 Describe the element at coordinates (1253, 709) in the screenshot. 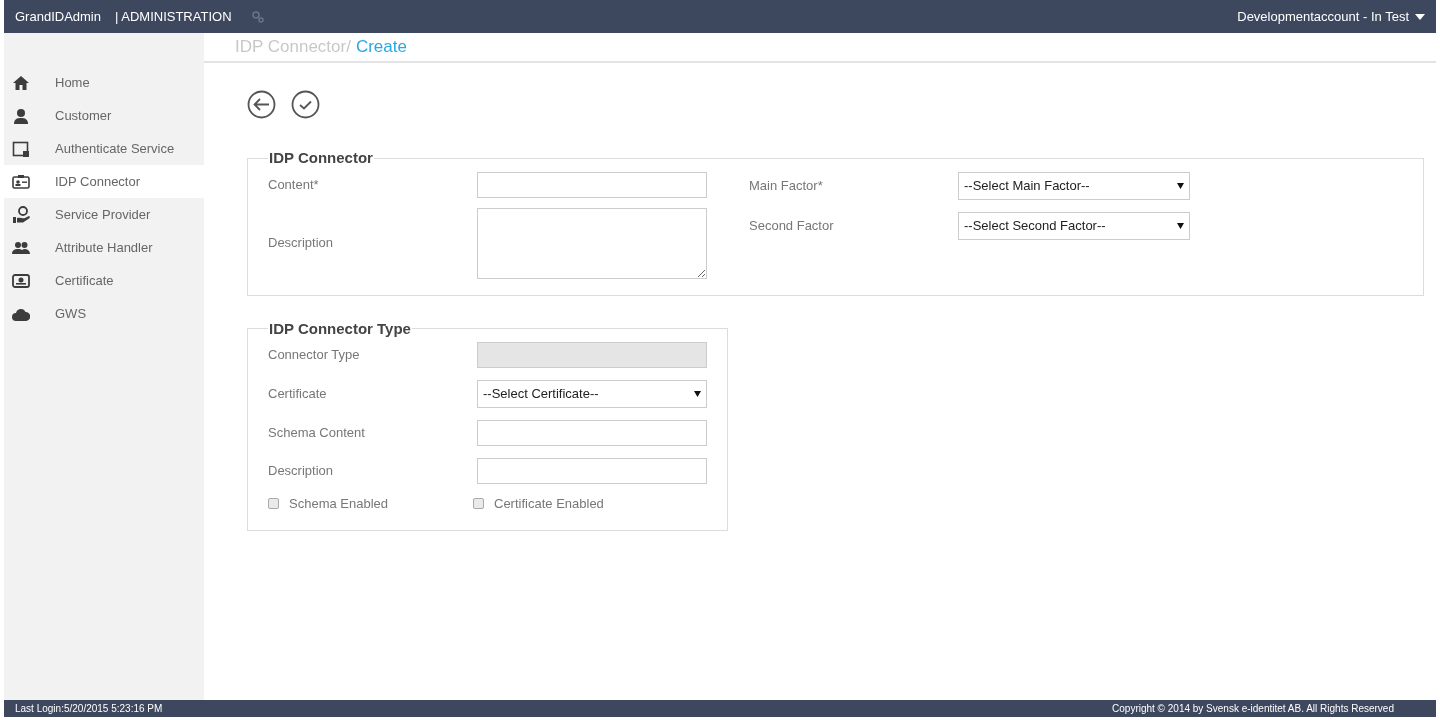

I see `copyright-text: Copyright © 2014 by Svensk e-identitet AB. All Rights Reserved` at that location.